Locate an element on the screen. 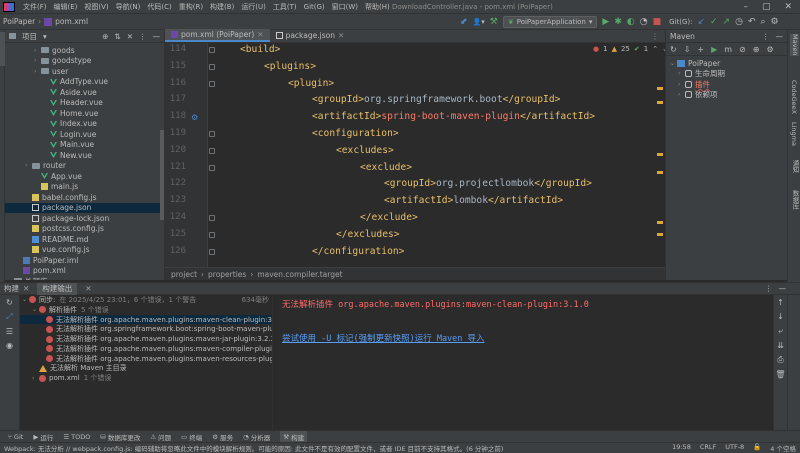 The height and width of the screenshot is (453, 800). tree-file: vue.config.js is located at coordinates (84, 250).